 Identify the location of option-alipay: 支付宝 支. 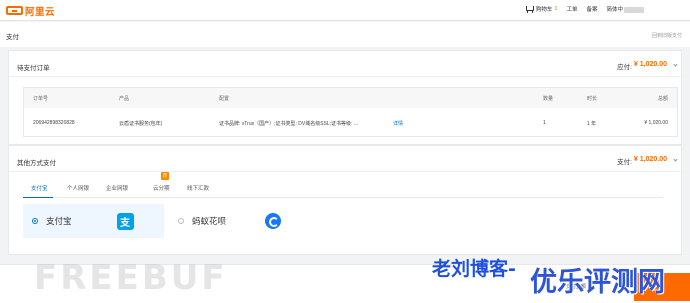
(93, 221).